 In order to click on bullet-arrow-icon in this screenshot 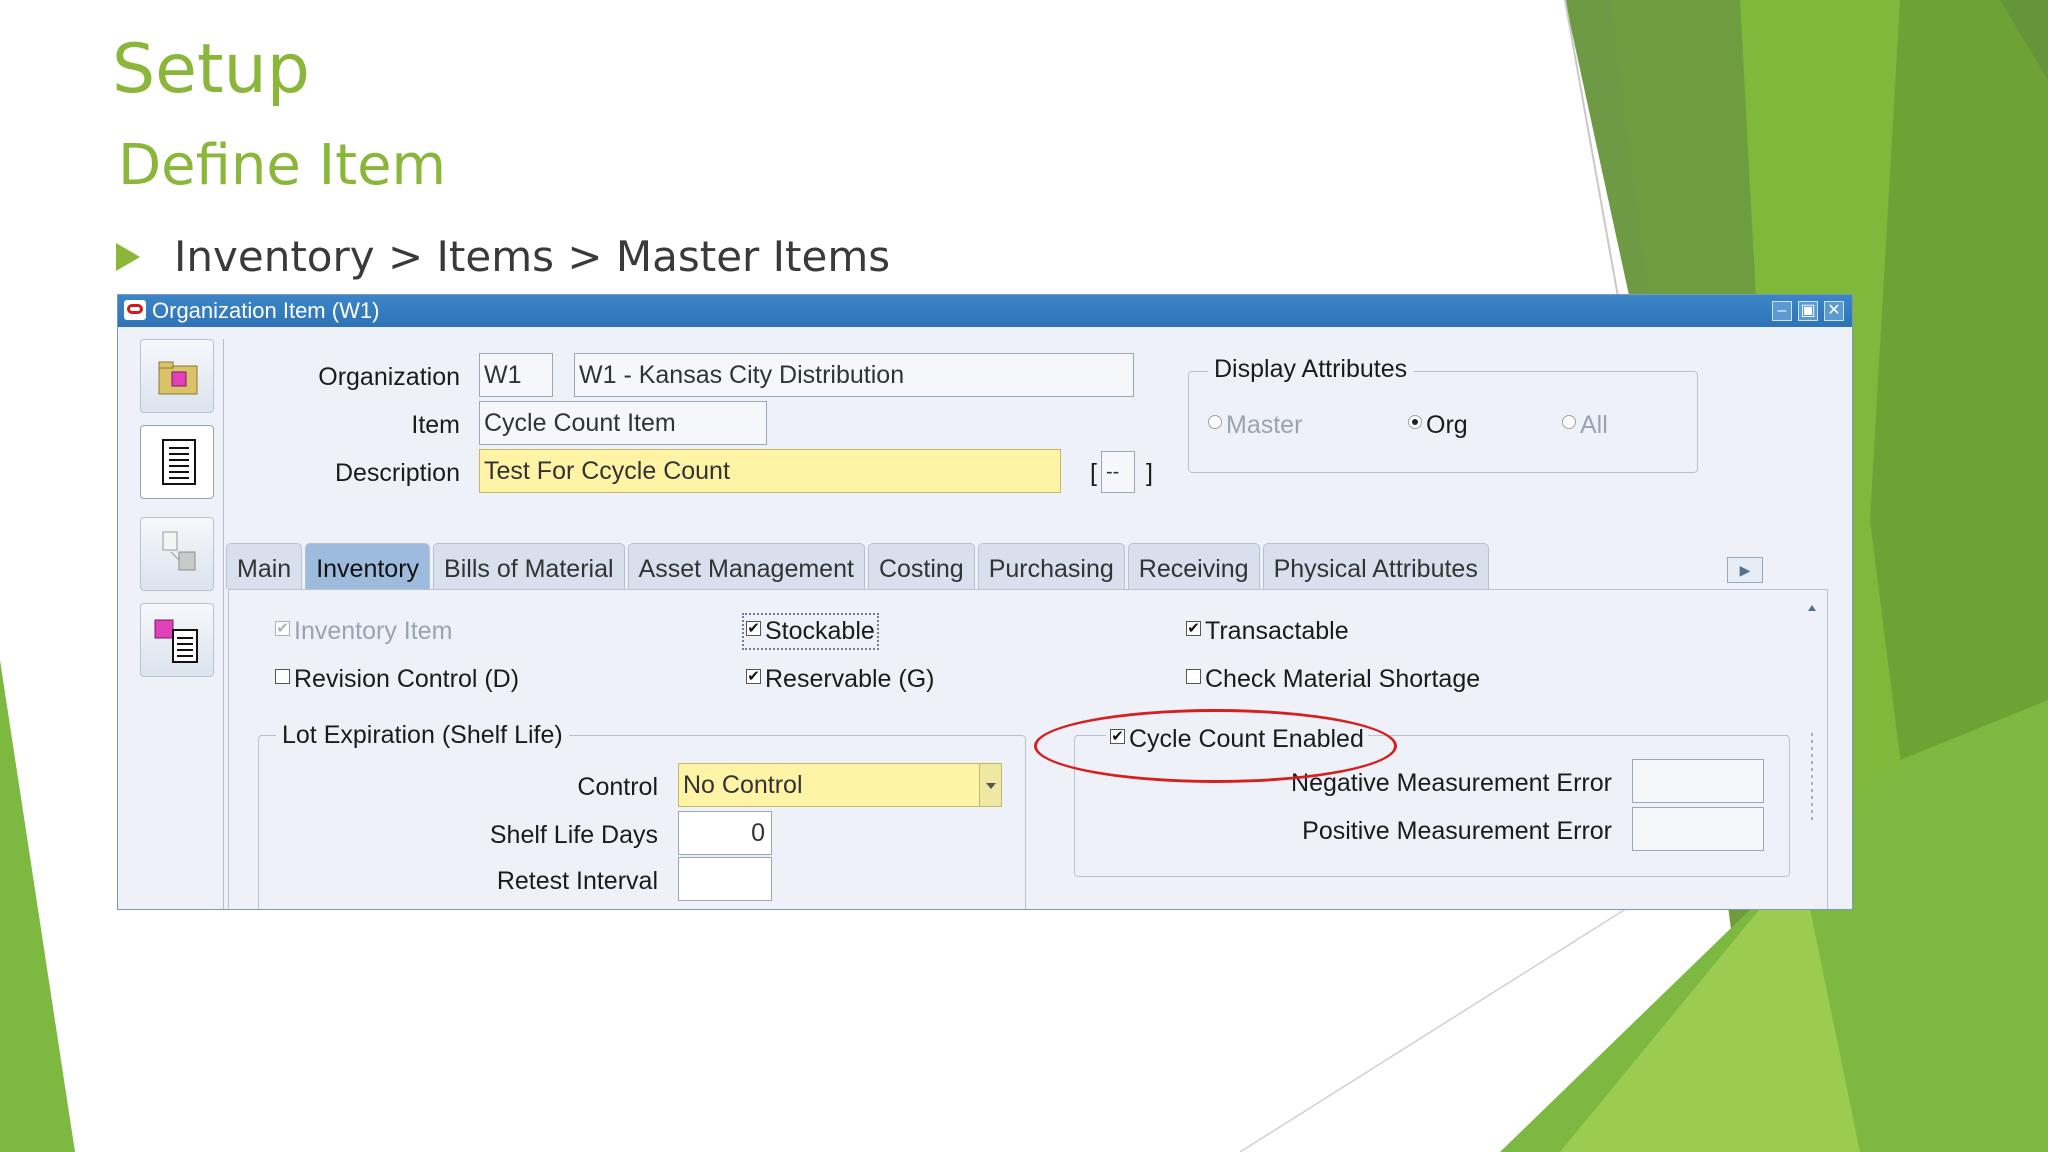, I will do `click(128, 256)`.